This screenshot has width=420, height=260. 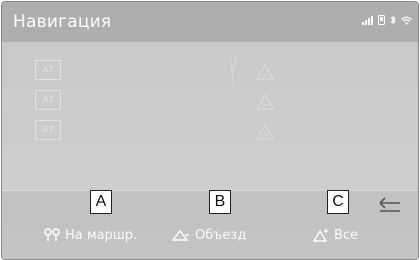 I want to click on bluetooth-icon, so click(x=393, y=20).